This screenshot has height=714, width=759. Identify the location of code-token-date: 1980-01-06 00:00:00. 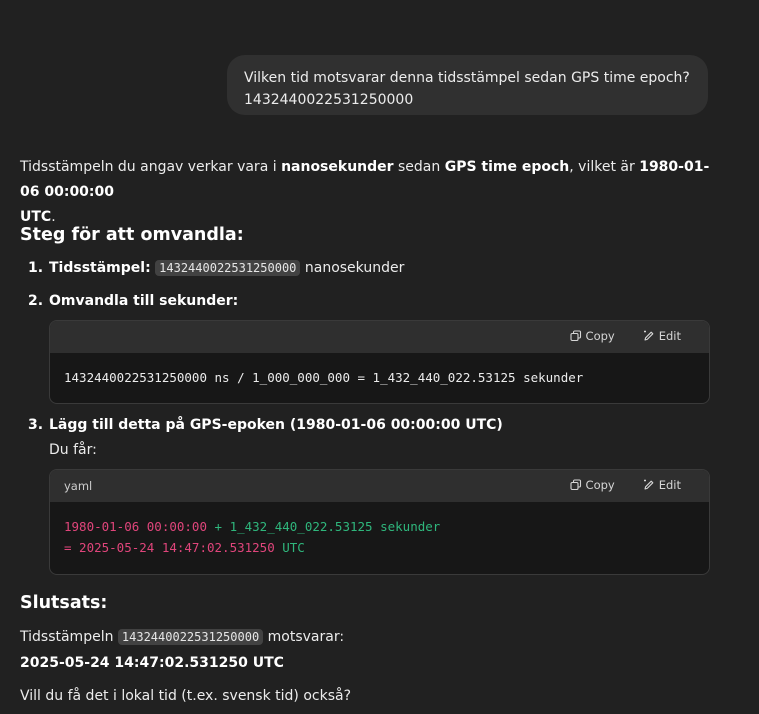
(135, 526).